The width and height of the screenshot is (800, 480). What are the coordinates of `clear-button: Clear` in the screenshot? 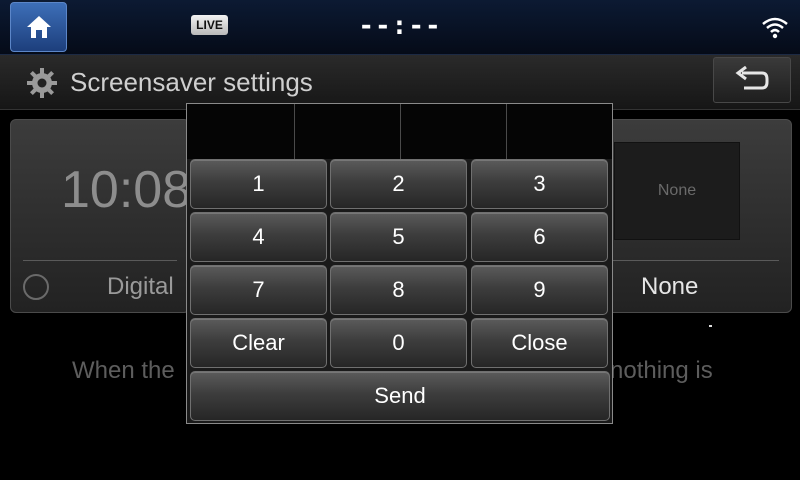 It's located at (258, 343).